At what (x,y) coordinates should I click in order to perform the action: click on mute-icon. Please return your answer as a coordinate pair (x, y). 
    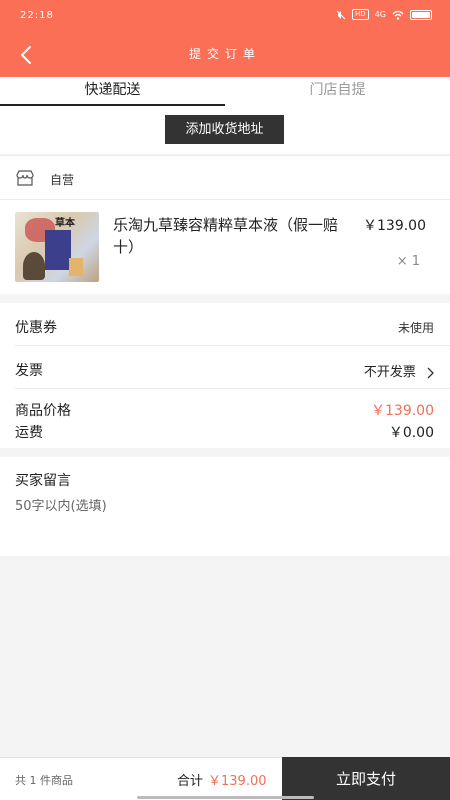
    Looking at the image, I should click on (341, 14).